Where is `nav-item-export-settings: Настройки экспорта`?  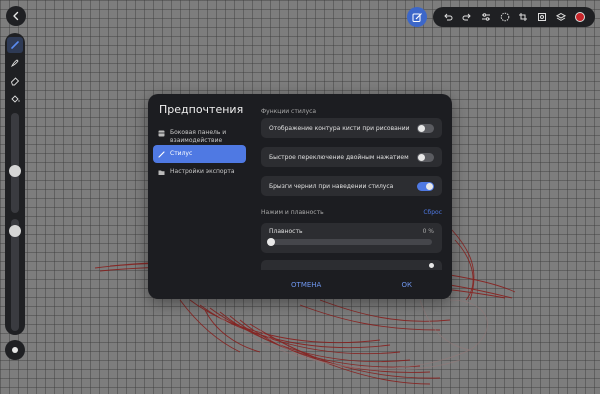
nav-item-export-settings: Настройки экспорта is located at coordinates (199, 172).